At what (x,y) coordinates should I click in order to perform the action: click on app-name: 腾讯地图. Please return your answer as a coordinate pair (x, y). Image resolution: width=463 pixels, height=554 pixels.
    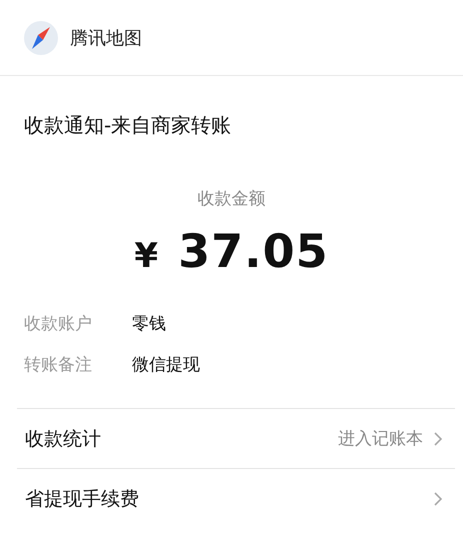
    Looking at the image, I should click on (106, 38).